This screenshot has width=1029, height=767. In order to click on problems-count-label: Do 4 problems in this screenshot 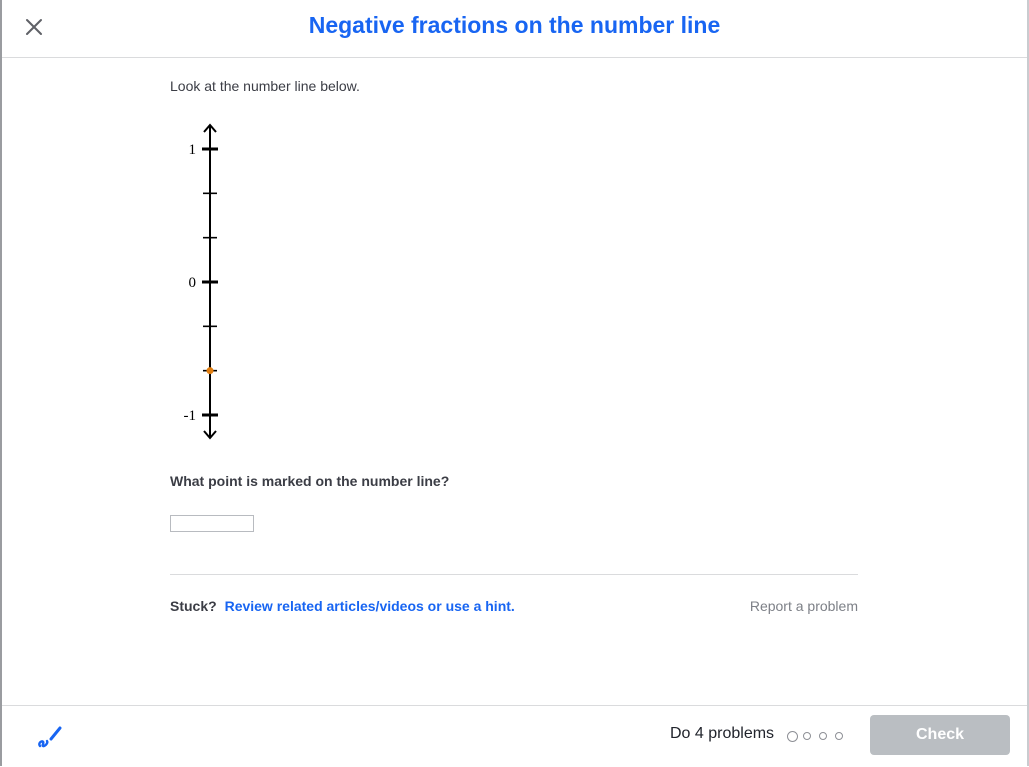, I will do `click(722, 733)`.